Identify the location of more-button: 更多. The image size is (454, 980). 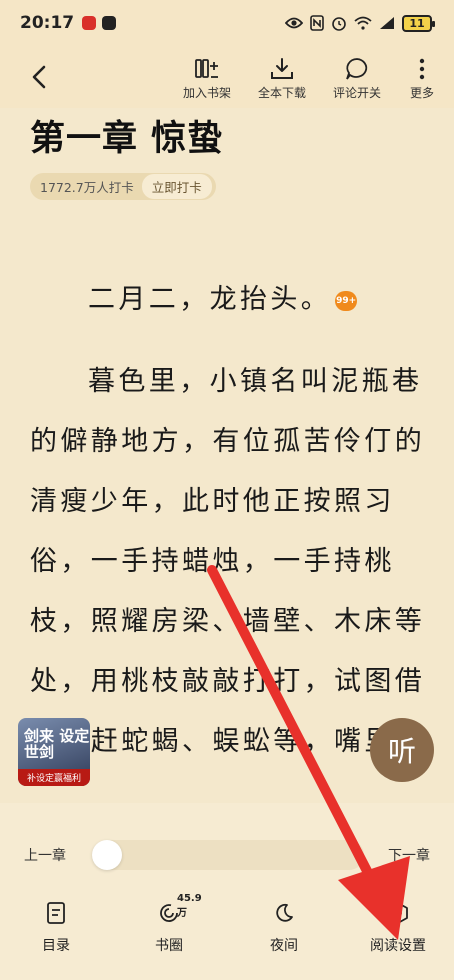
(422, 78).